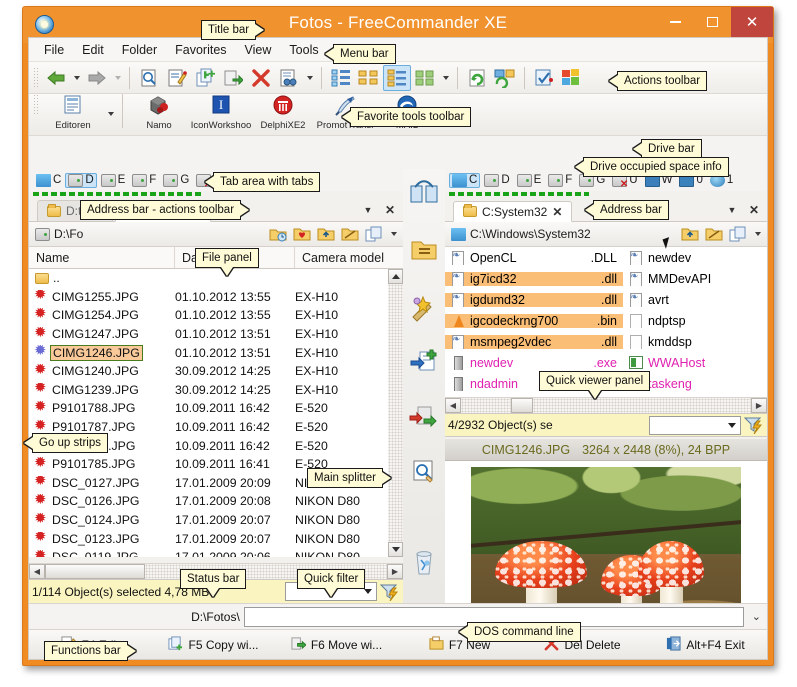  What do you see at coordinates (513, 211) in the screenshot?
I see `tab-csystem32: C:System32 ✕` at bounding box center [513, 211].